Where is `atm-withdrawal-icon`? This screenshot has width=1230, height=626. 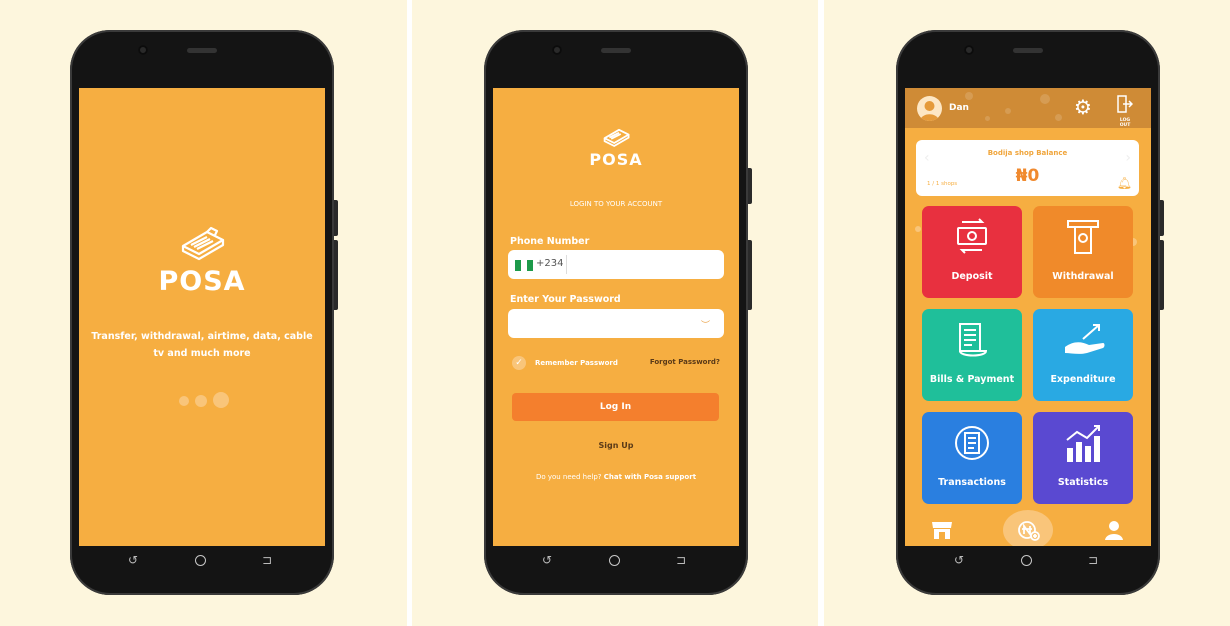
atm-withdrawal-icon is located at coordinates (1083, 237).